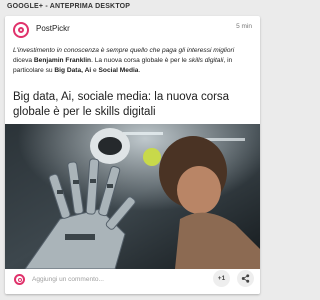 The height and width of the screenshot is (300, 320). Describe the element at coordinates (62, 60) in the screenshot. I see `quote-author: Benjamin Franklin` at that location.